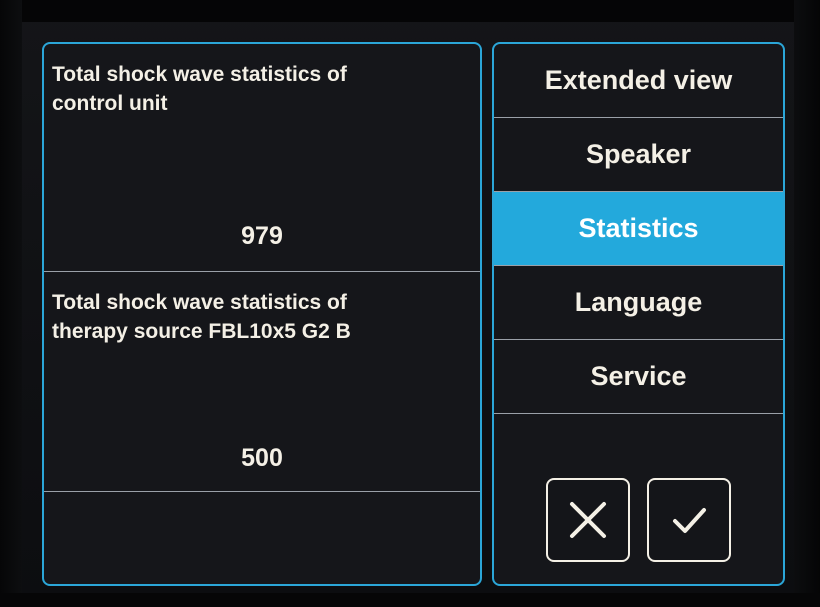 The image size is (820, 607). I want to click on bezel-top, so click(410, 11).